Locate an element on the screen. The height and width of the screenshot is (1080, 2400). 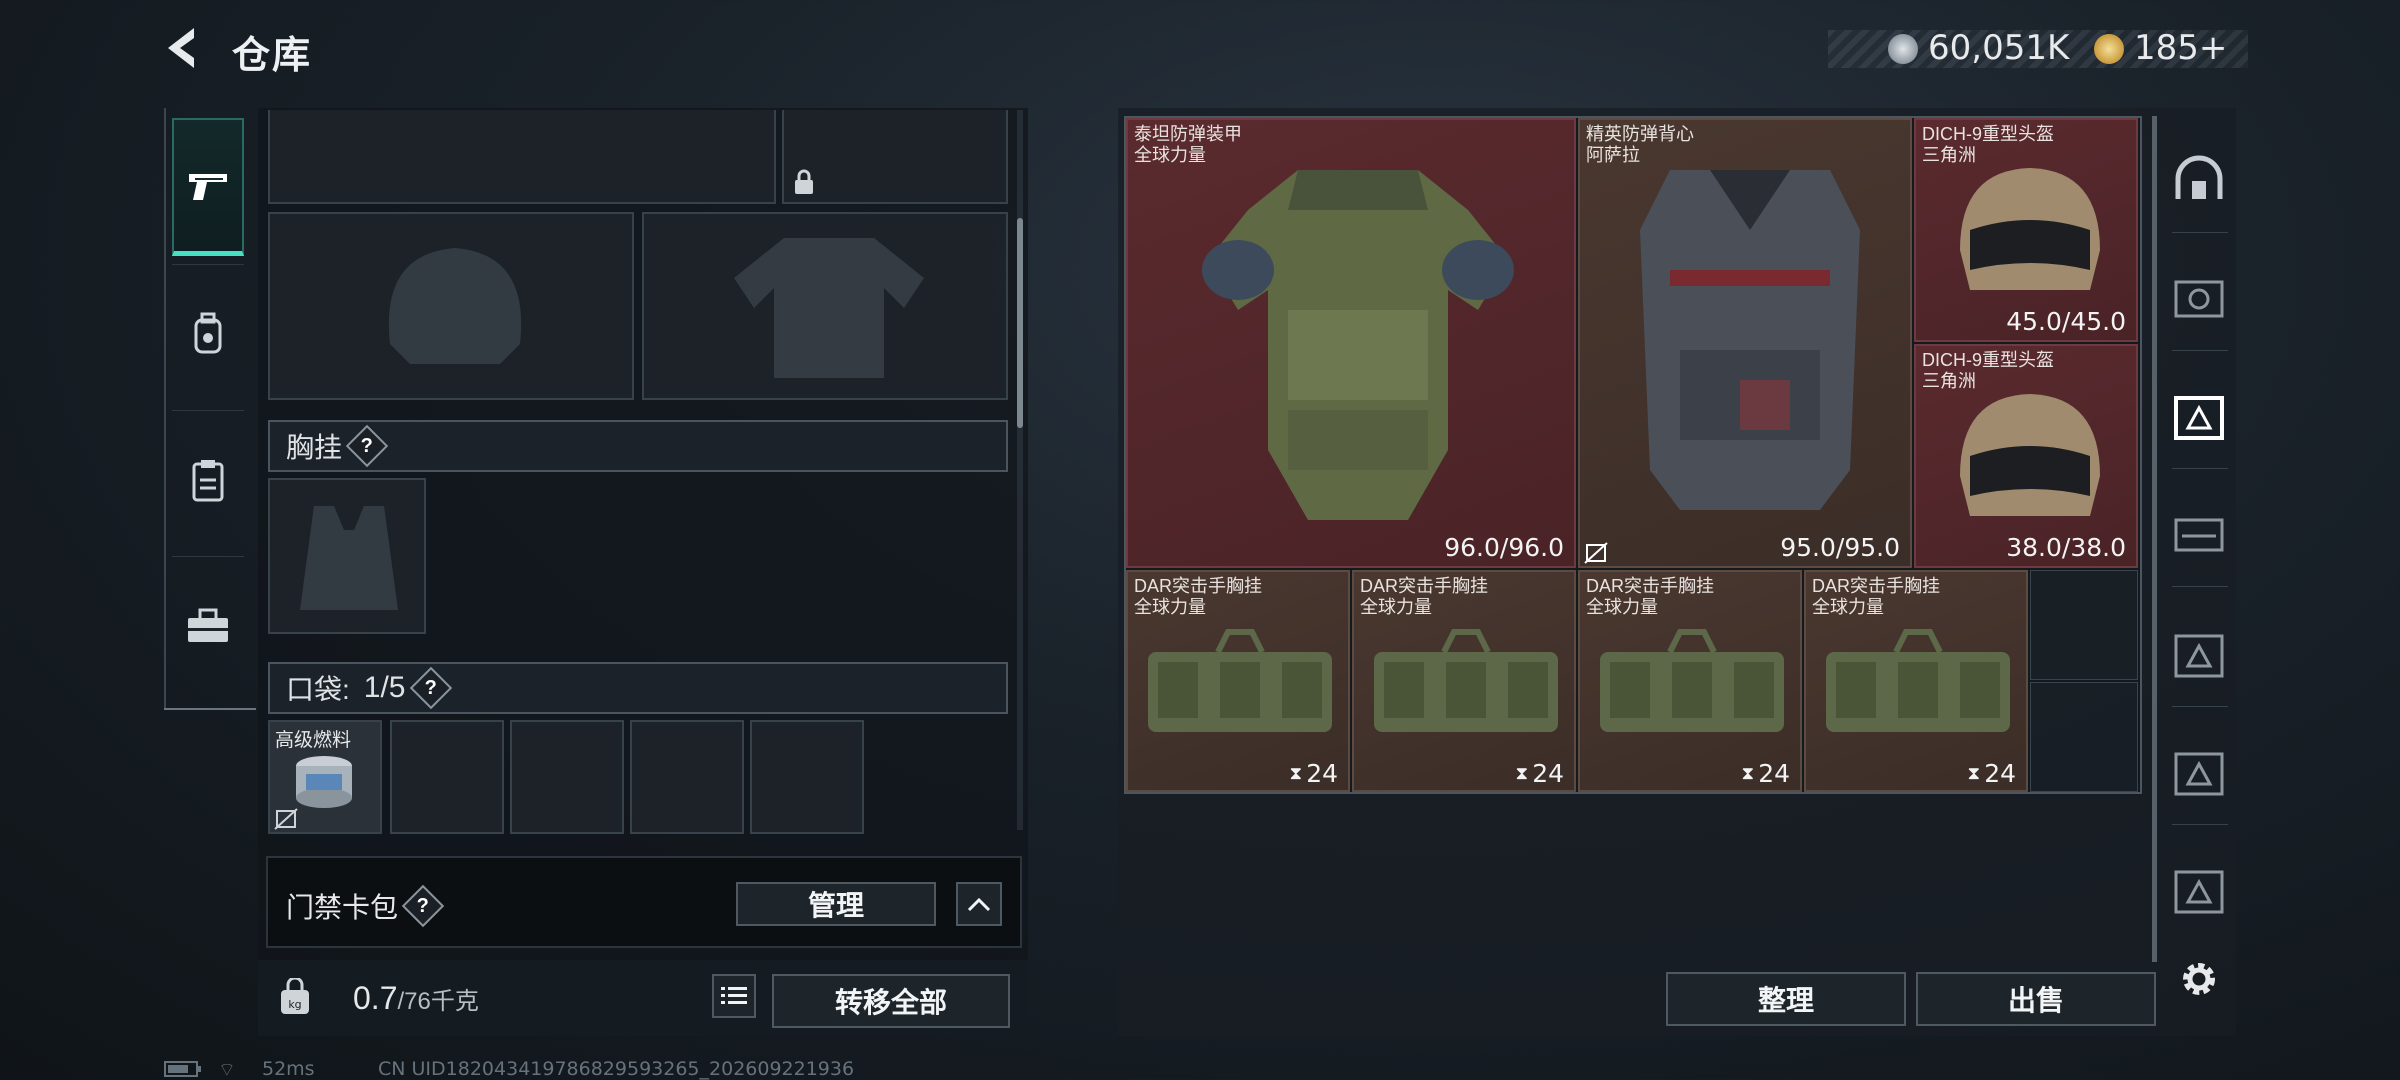
stash-page-1-icon is located at coordinates (2199, 299).